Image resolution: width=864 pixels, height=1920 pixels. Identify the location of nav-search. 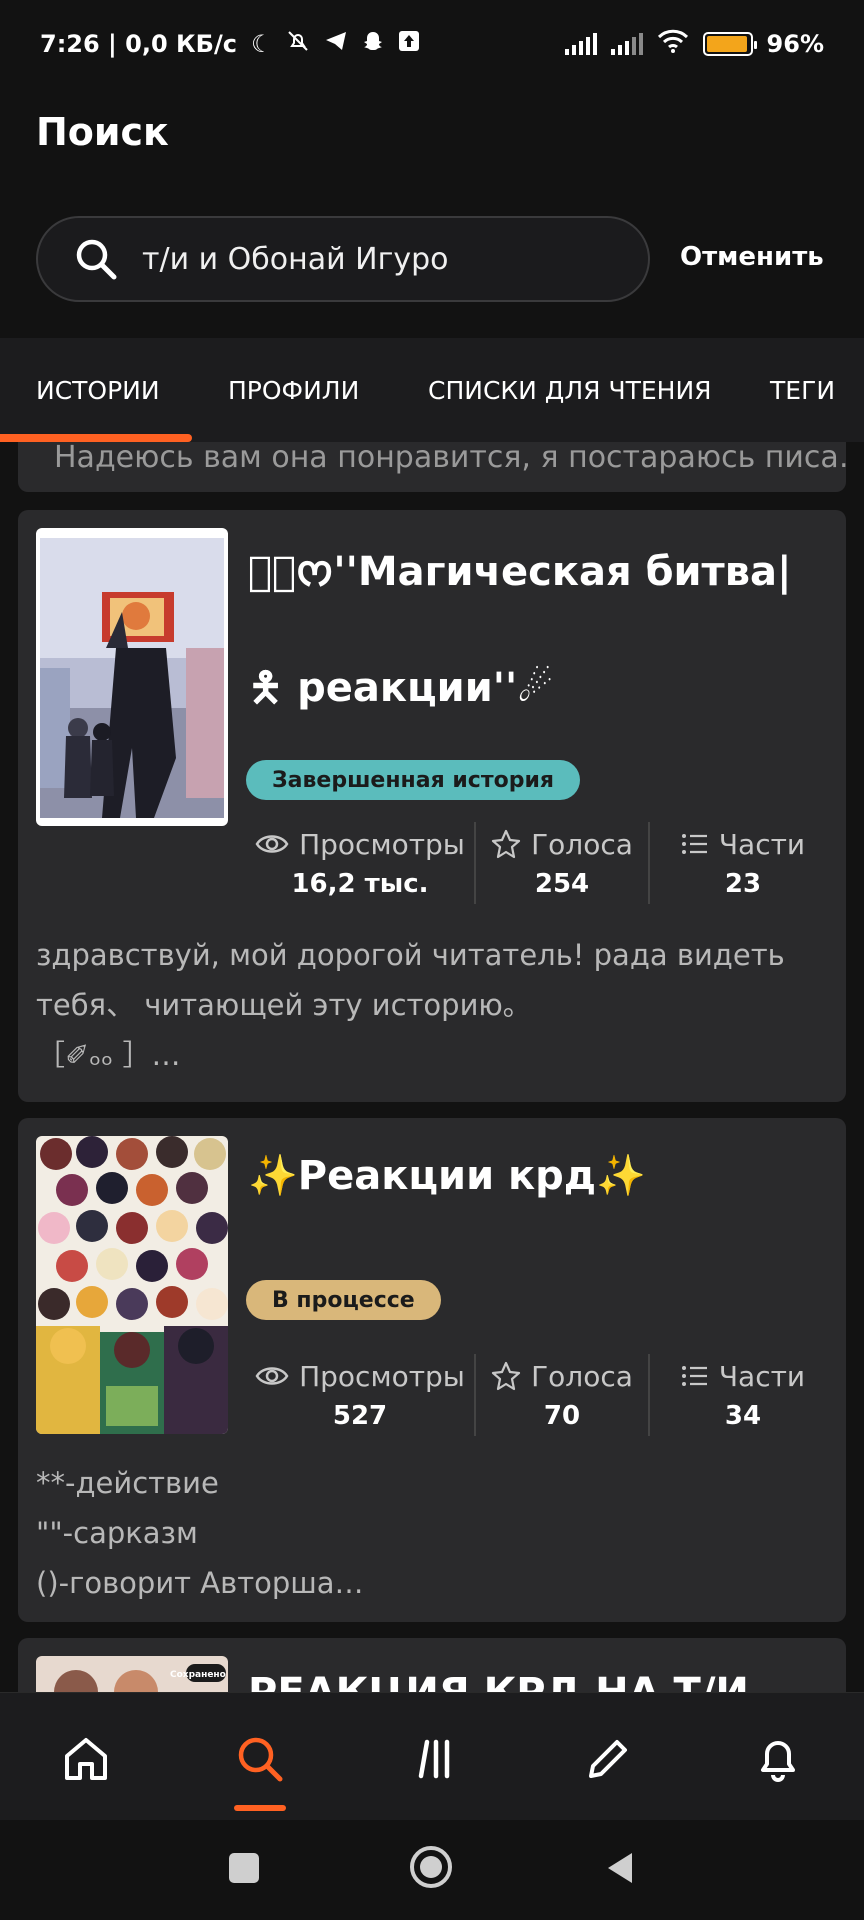
(260, 1759).